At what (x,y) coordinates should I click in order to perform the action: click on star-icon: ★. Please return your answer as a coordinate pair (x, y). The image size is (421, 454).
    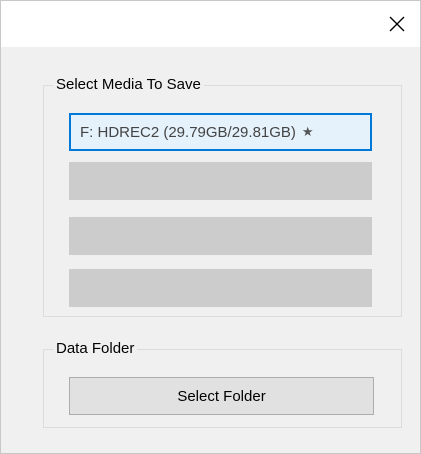
    Looking at the image, I should click on (307, 131).